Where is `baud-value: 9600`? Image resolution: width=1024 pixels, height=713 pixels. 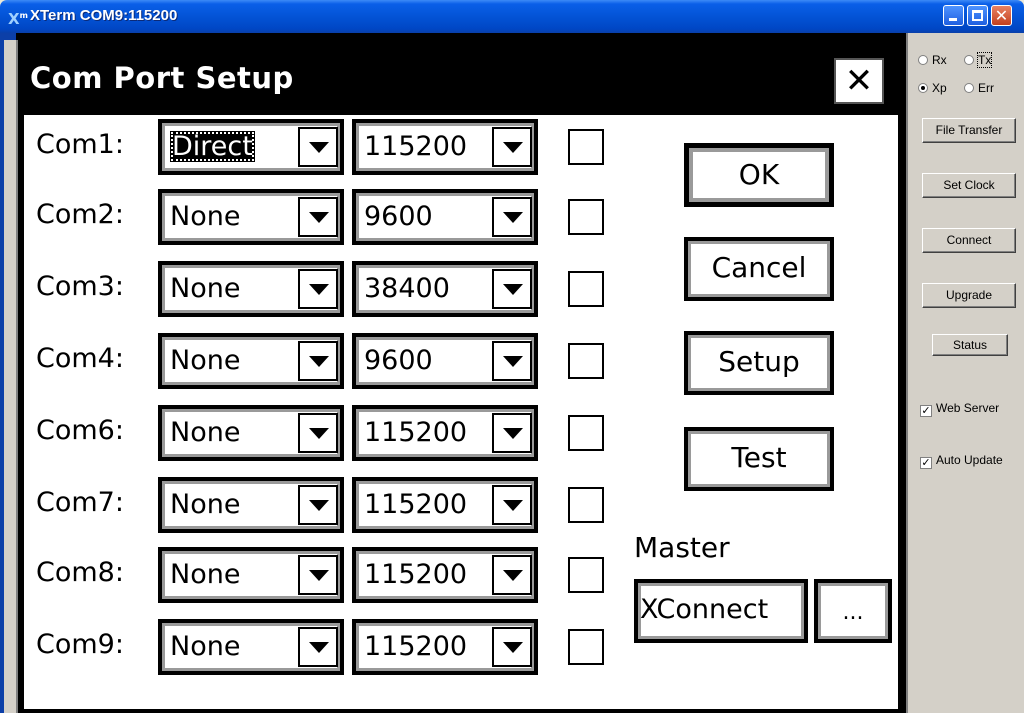 baud-value: 9600 is located at coordinates (398, 216).